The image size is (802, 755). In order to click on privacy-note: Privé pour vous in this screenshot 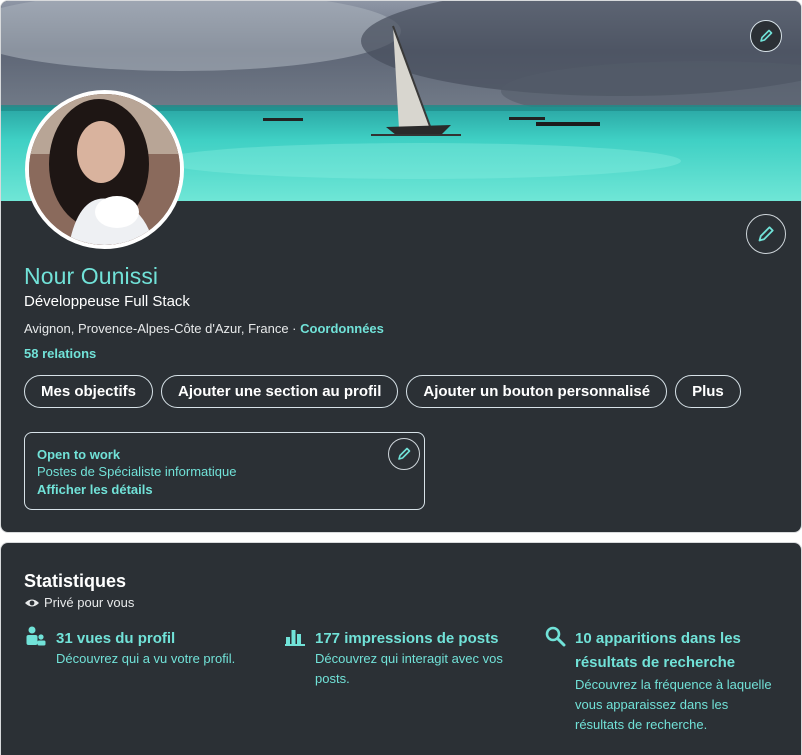, I will do `click(79, 602)`.